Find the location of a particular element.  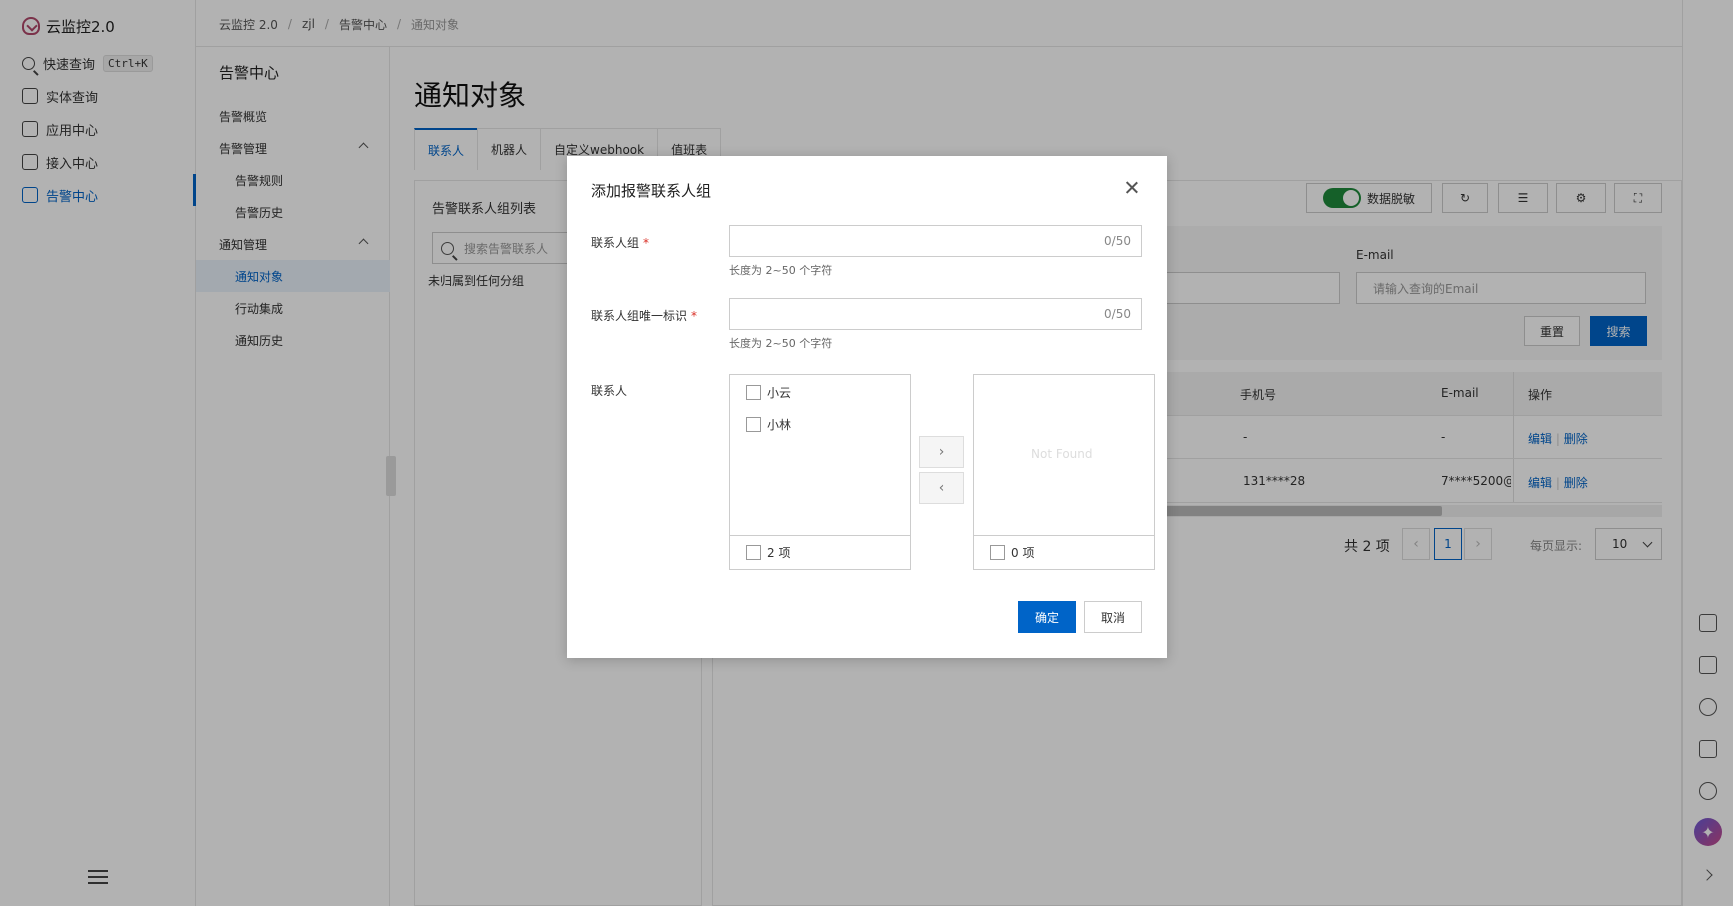

group-name-label: 联系人组 * is located at coordinates (620, 242).